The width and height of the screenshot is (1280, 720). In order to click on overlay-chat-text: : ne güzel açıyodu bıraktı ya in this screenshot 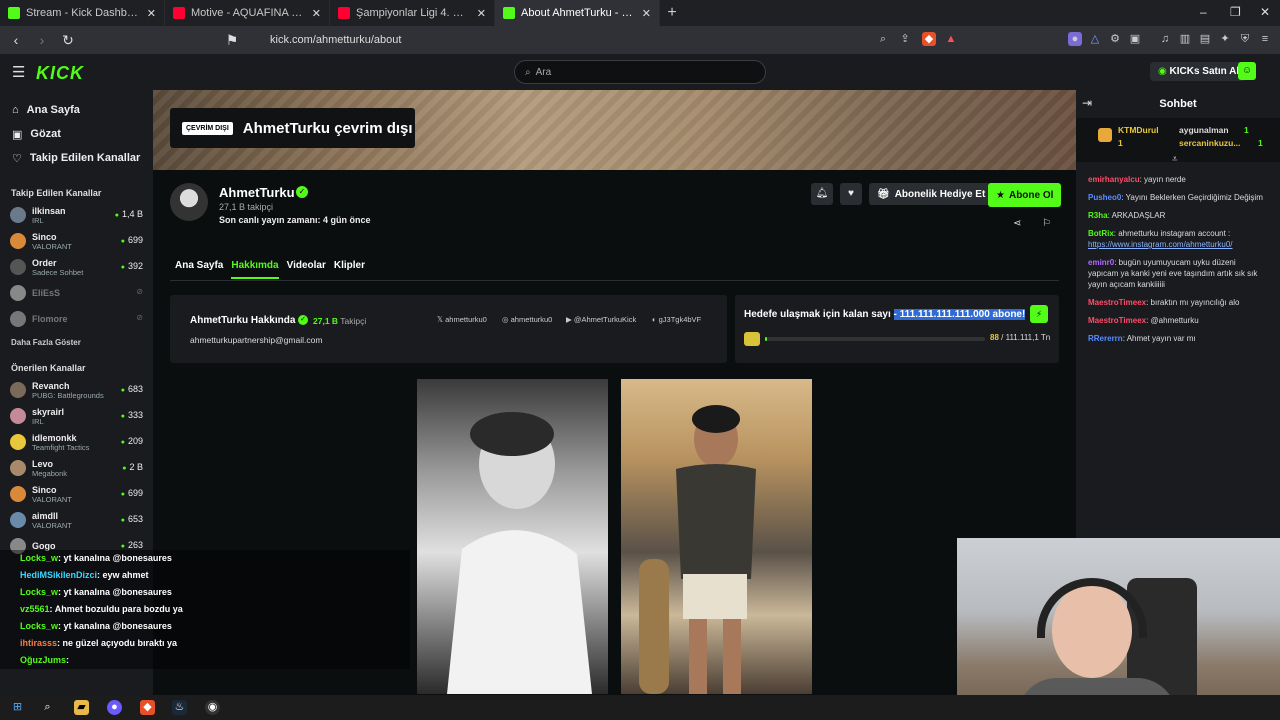, I will do `click(117, 643)`.